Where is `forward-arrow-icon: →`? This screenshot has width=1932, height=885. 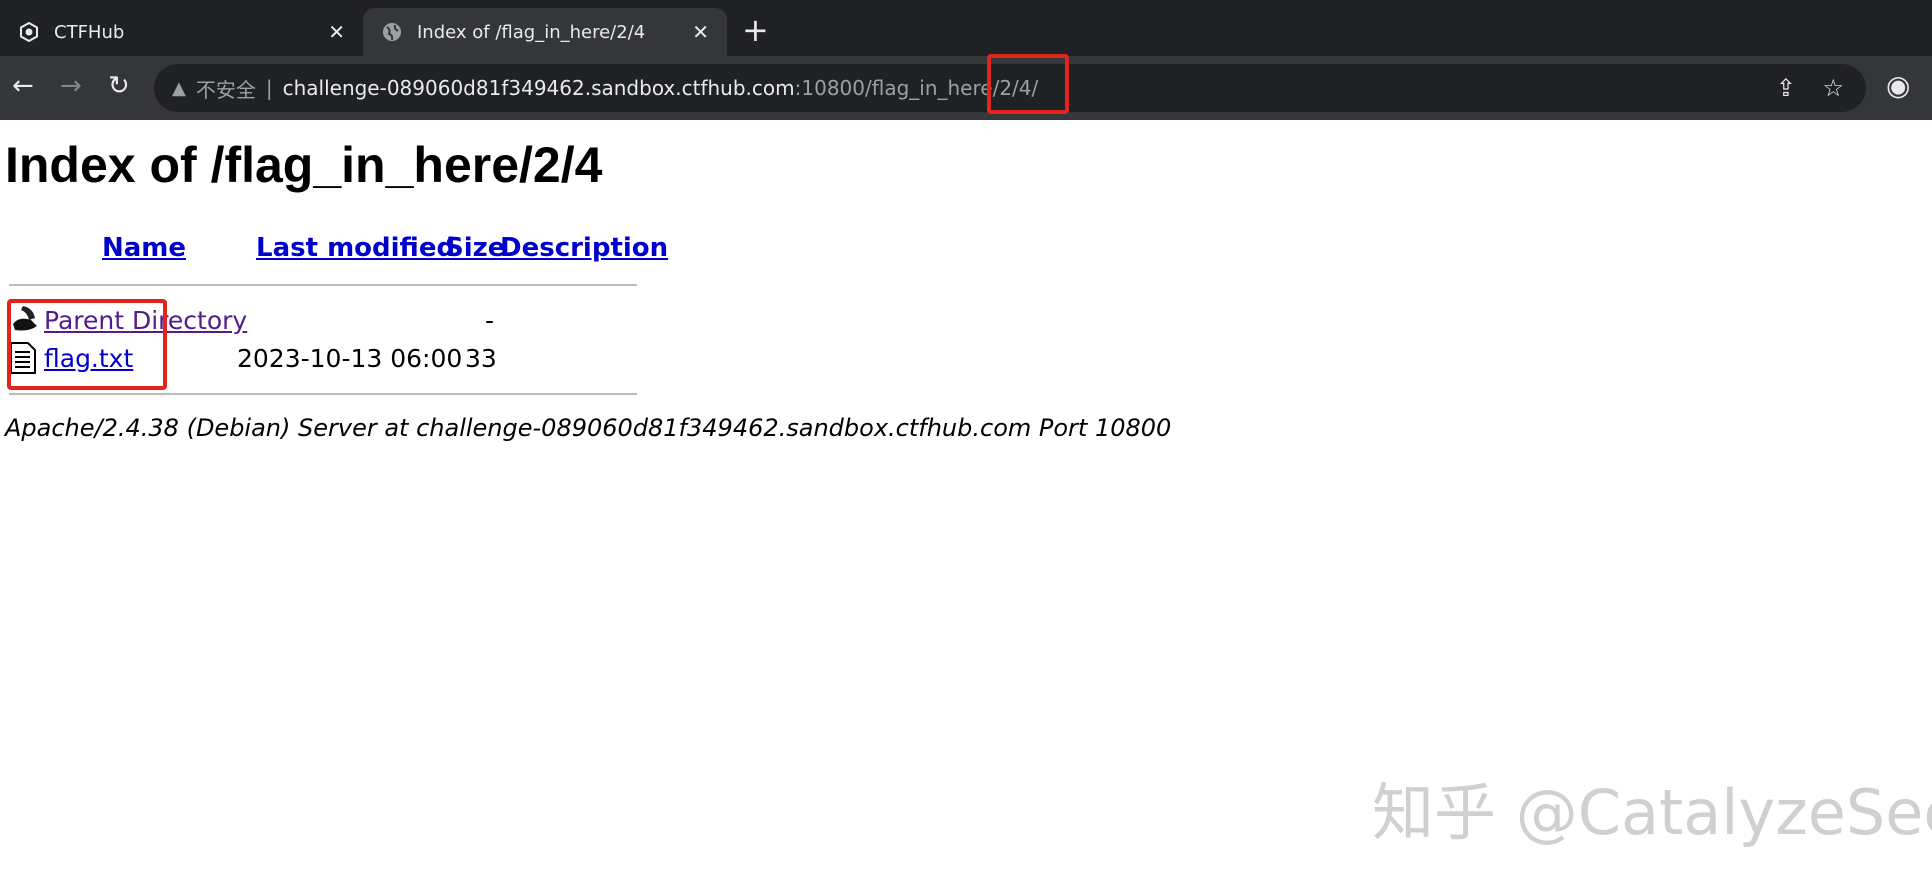 forward-arrow-icon: → is located at coordinates (71, 86).